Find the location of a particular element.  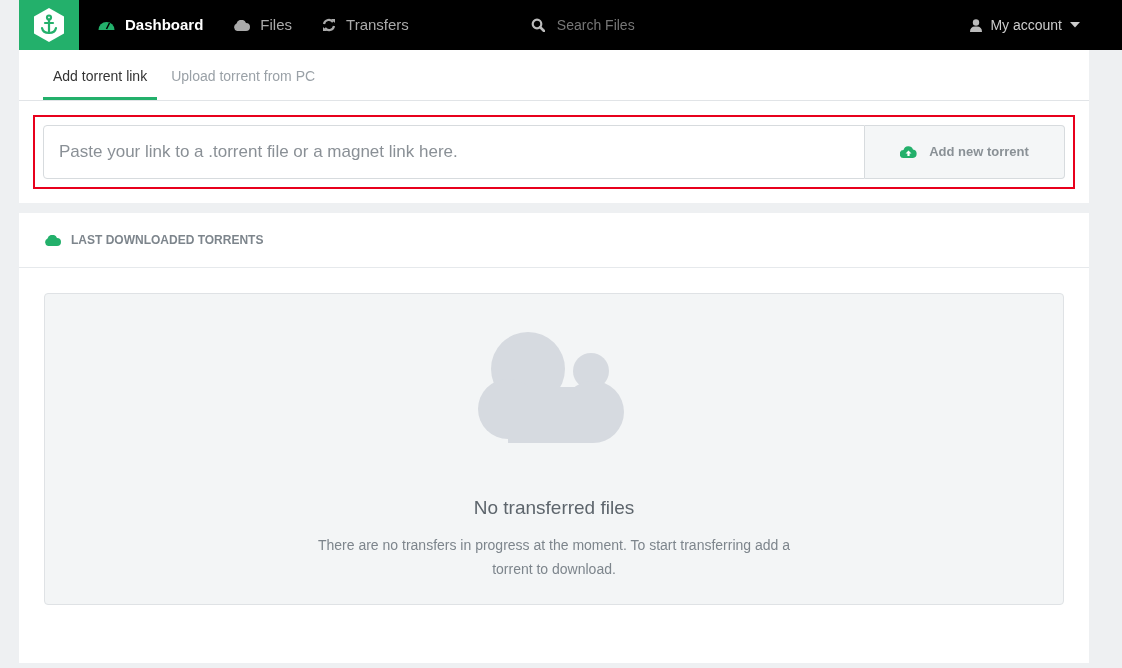

nav-link: Dashboard is located at coordinates (151, 25).